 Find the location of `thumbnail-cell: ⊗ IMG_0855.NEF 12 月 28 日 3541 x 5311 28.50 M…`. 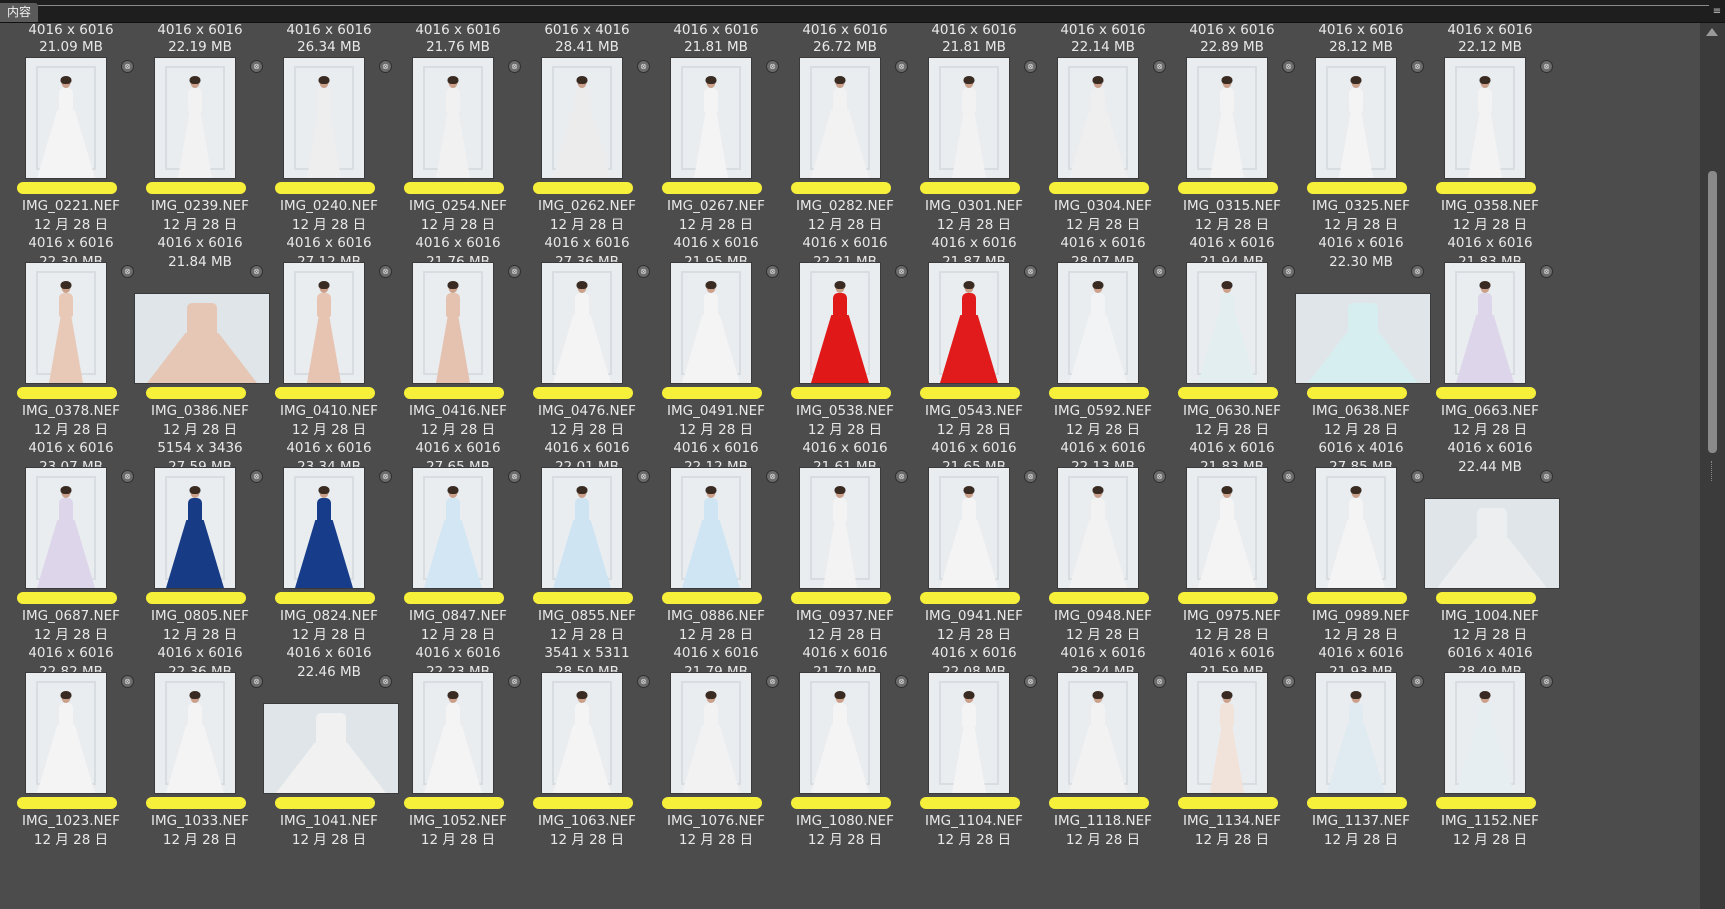

thumbnail-cell: ⊗ IMG_0855.NEF 12 月 28 日 3541 x 5311 28.50 M… is located at coordinates (587, 574).